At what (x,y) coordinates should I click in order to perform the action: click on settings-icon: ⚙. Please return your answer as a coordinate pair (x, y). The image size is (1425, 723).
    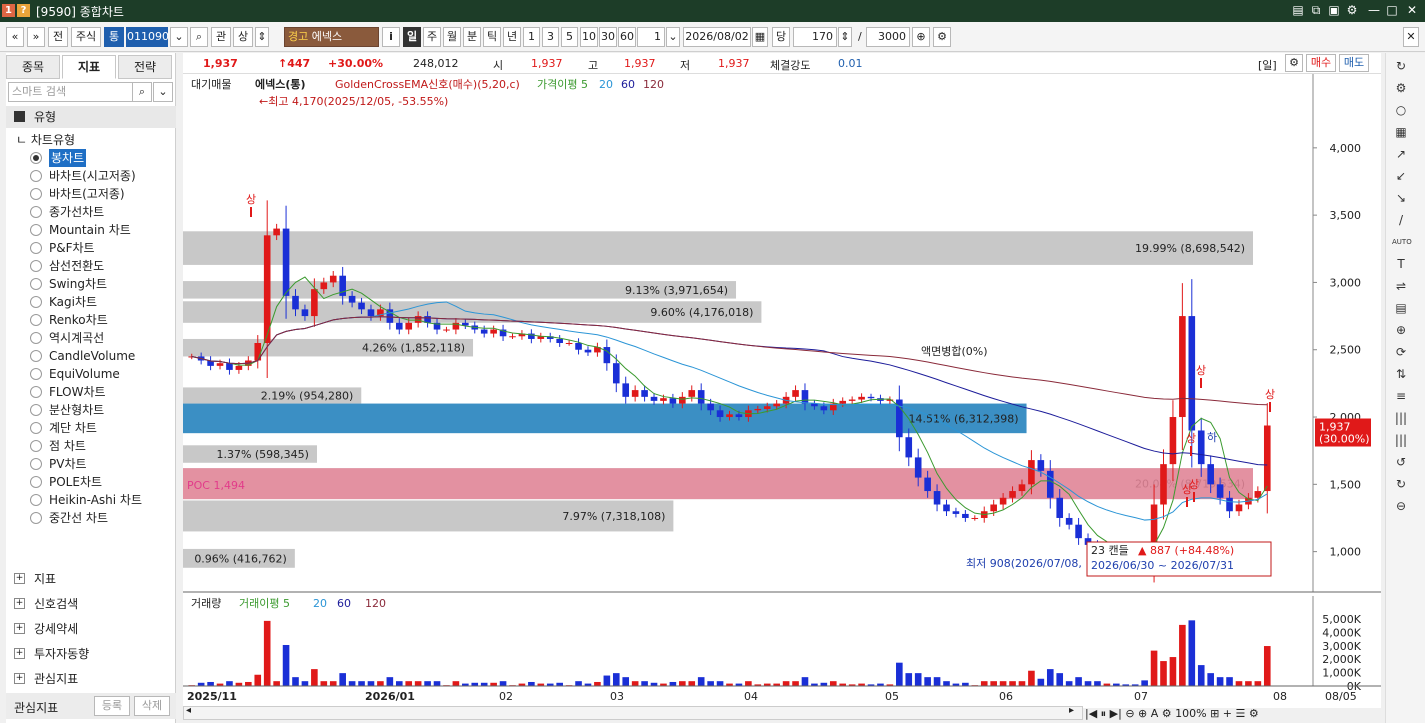
    Looking at the image, I should click on (1352, 10).